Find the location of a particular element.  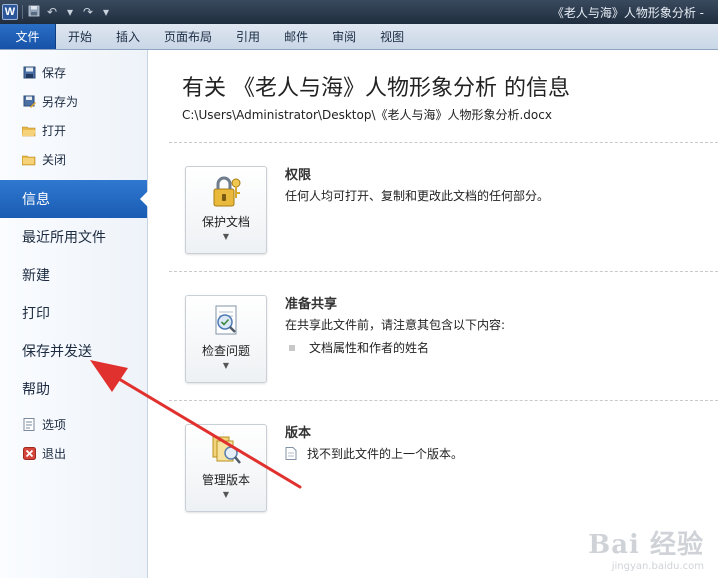

quick-access-toolbar: W ↶ ▾ ↷ ▾ is located at coordinates (56, 12).